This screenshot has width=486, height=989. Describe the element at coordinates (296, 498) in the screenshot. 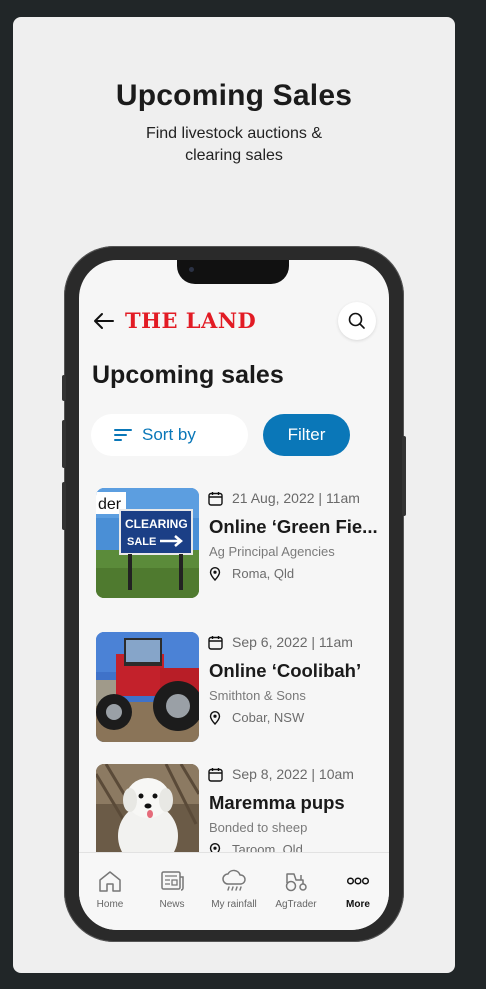

I see `sale-date: 21 Aug, 2022 | 11am` at that location.